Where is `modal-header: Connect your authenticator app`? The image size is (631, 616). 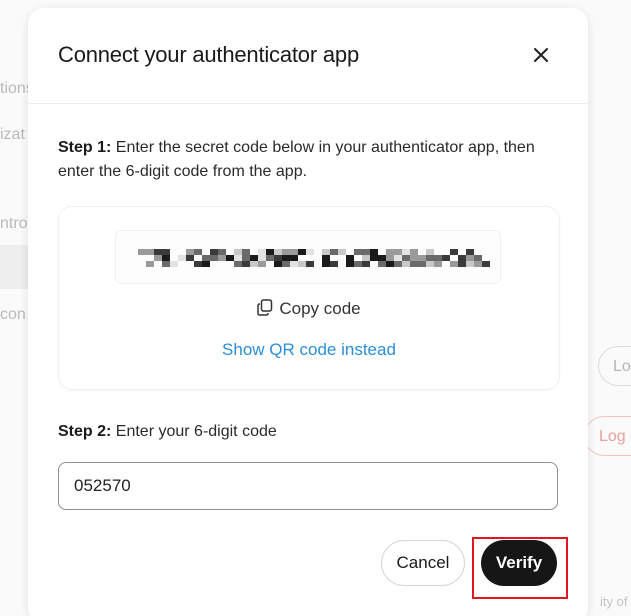
modal-header: Connect your authenticator app is located at coordinates (308, 56).